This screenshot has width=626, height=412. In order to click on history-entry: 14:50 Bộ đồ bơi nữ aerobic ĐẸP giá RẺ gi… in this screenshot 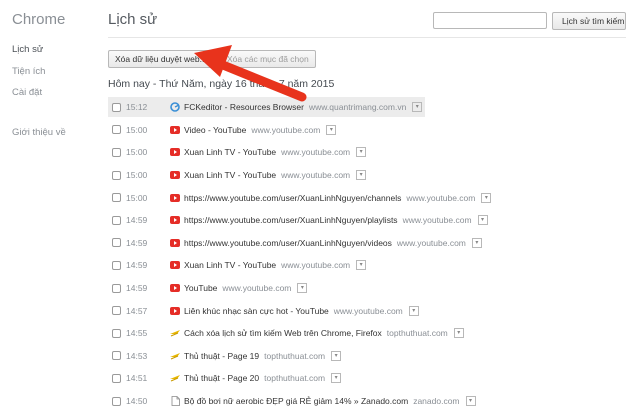, I will do `click(367, 401)`.